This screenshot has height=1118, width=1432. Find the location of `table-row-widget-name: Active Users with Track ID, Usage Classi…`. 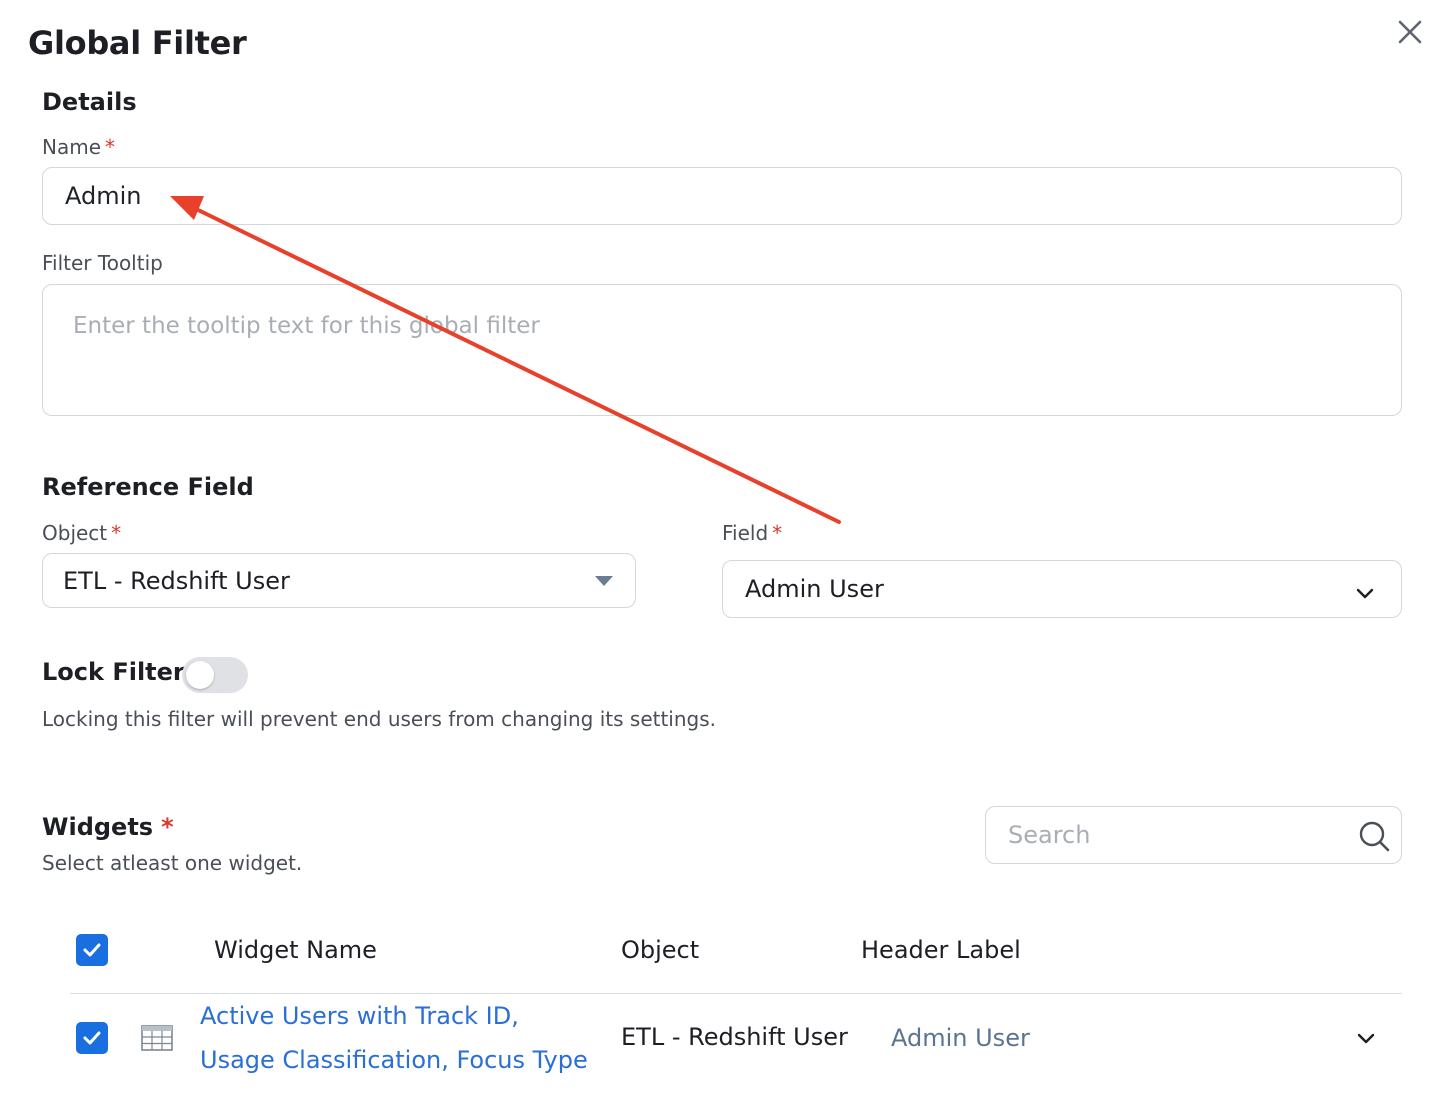

table-row-widget-name: Active Users with Track ID, Usage Classi… is located at coordinates (394, 1038).